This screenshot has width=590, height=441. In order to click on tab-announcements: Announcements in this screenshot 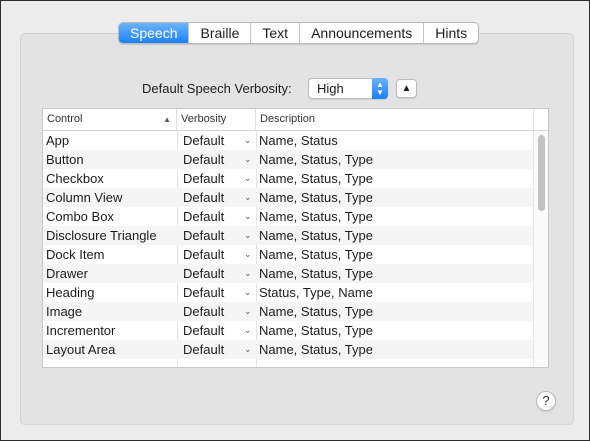, I will do `click(361, 33)`.